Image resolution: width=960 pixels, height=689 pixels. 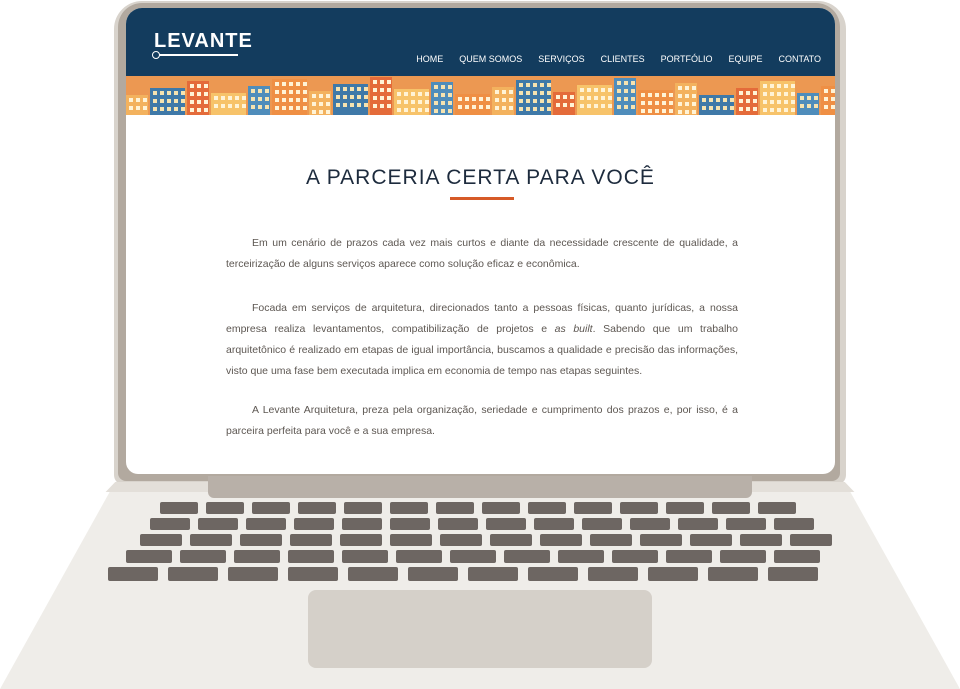 What do you see at coordinates (203, 41) in the screenshot?
I see `site-logo: LEVANTE` at bounding box center [203, 41].